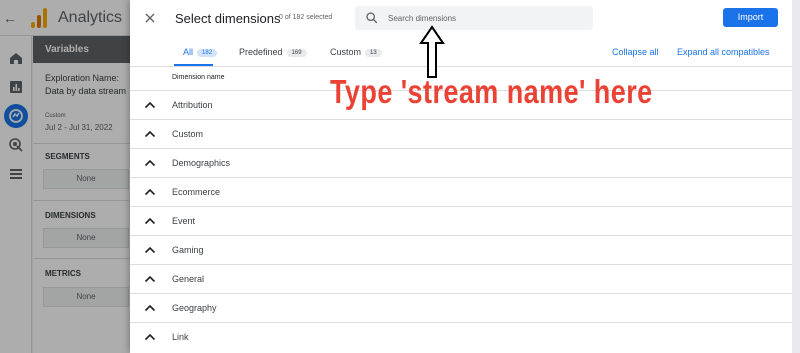 Image resolution: width=800 pixels, height=353 pixels. Describe the element at coordinates (192, 105) in the screenshot. I see `category-label: Attribution` at that location.